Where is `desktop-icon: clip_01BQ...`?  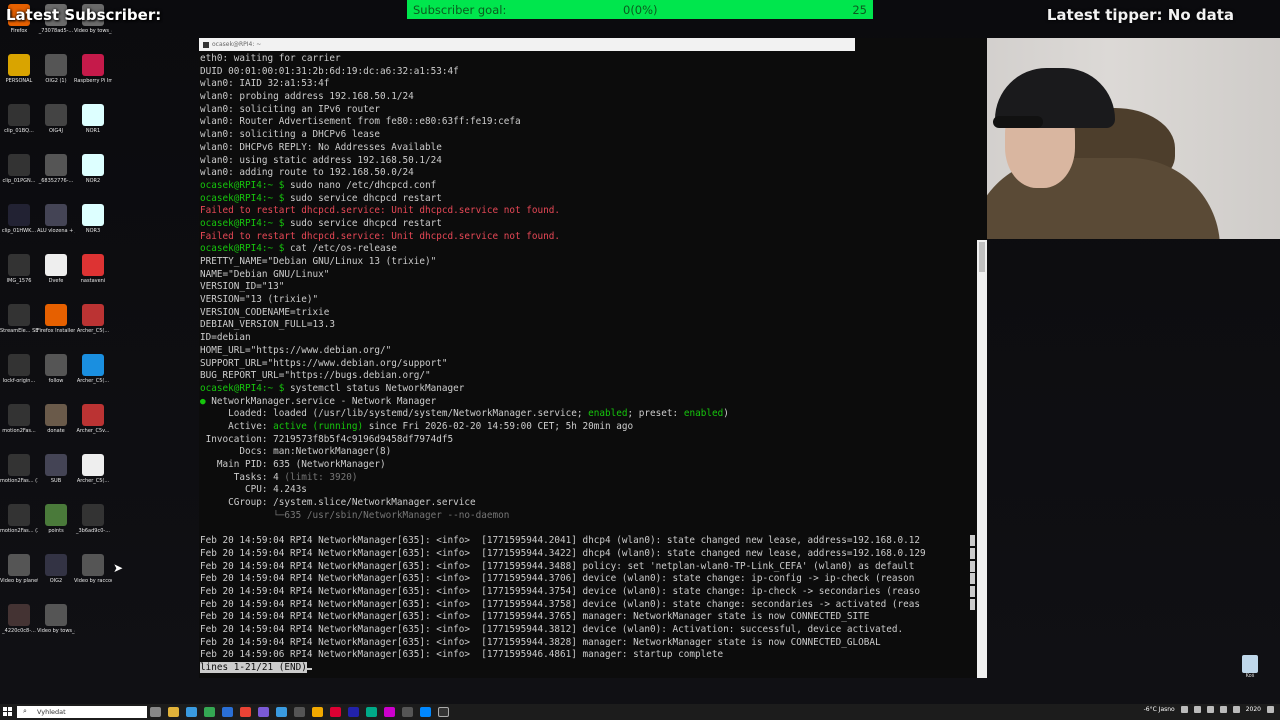
desktop-icon: clip_01BQ... is located at coordinates (19, 119).